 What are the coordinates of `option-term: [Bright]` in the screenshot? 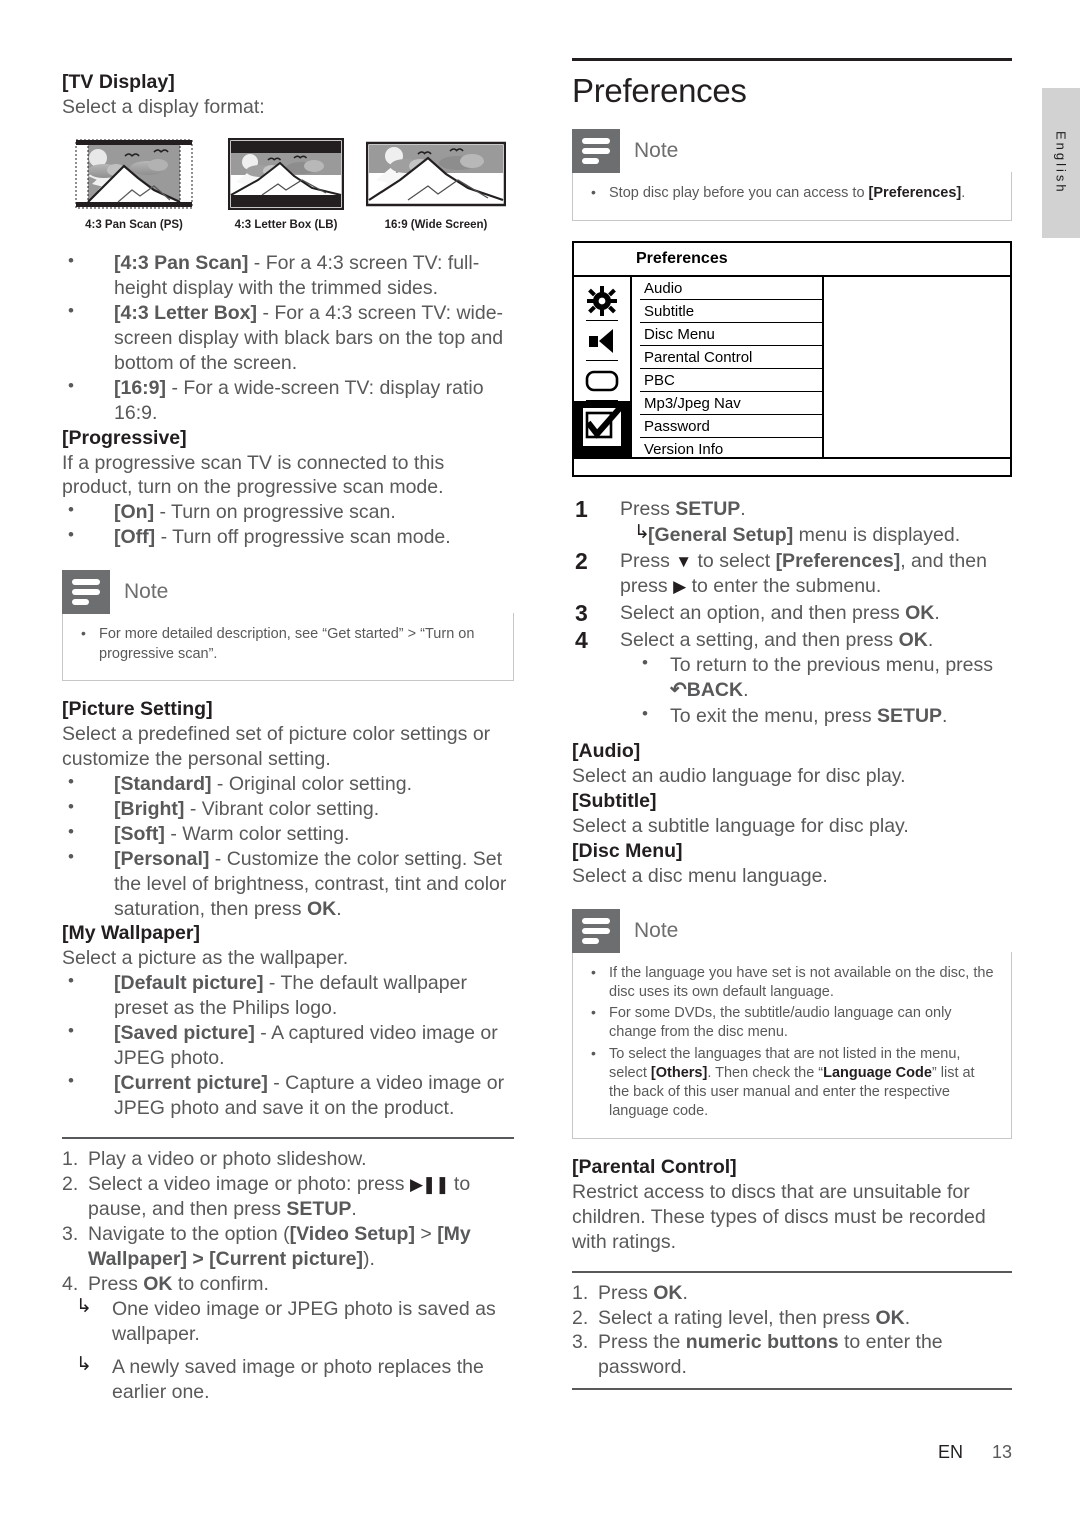 It's located at (149, 808).